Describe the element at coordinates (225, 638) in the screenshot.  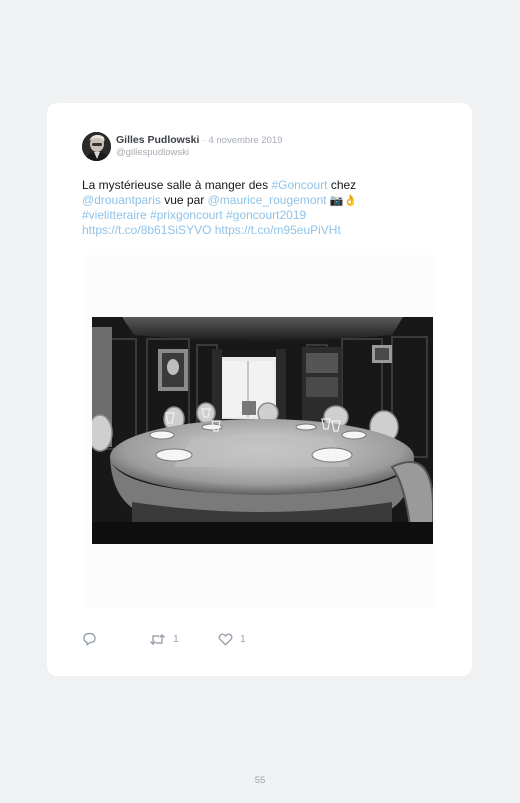
I see `heart-icon` at that location.